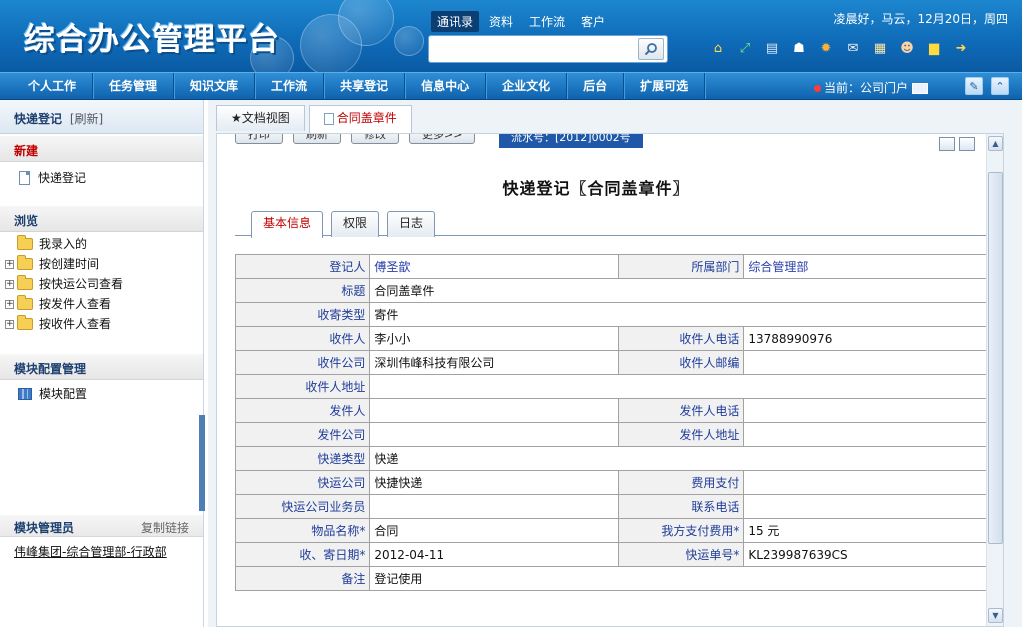  I want to click on table-row: 快运公司 快捷快递 费用支付, so click(613, 482).